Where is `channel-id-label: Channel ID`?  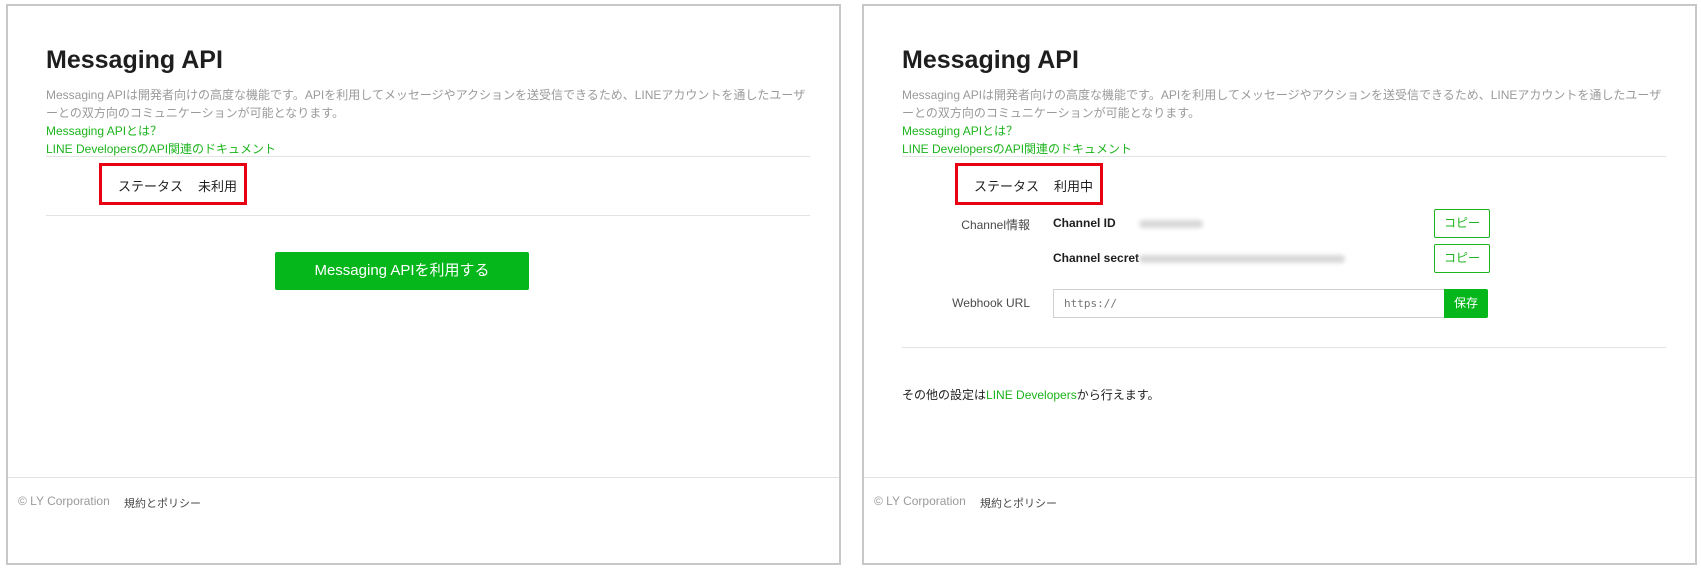 channel-id-label: Channel ID is located at coordinates (1084, 223).